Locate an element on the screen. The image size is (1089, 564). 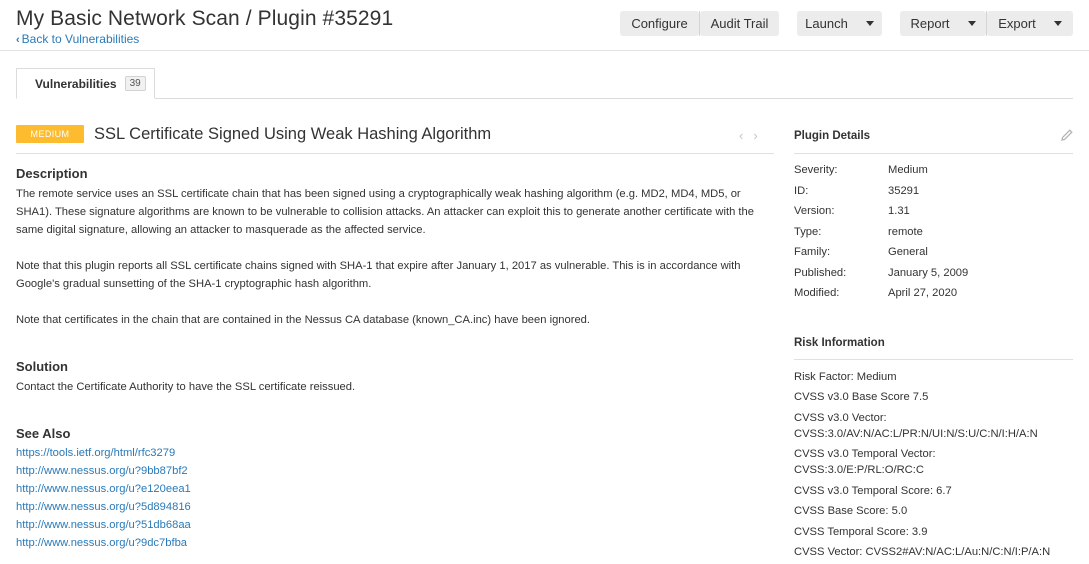
see-also-link: http://www.nessus.org/u?5d894816 is located at coordinates (103, 507).